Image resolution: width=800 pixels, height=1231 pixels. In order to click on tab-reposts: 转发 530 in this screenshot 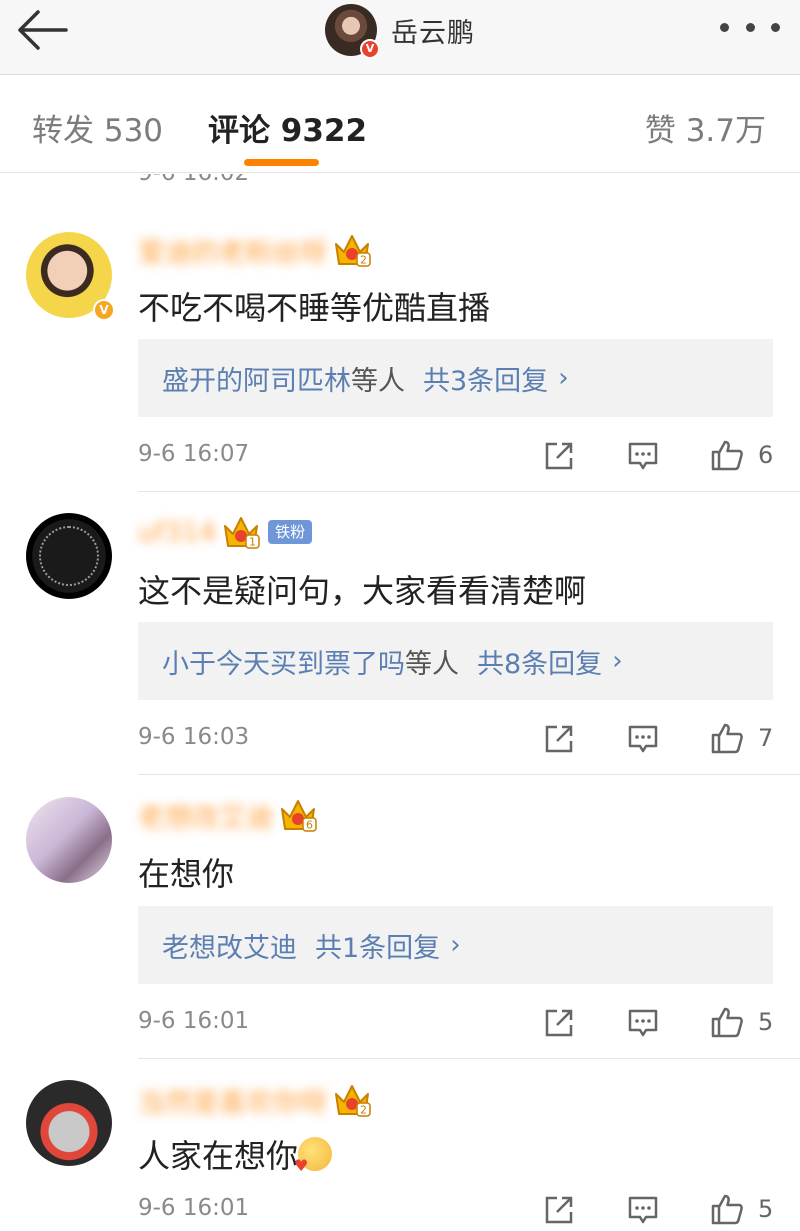, I will do `click(97, 127)`.